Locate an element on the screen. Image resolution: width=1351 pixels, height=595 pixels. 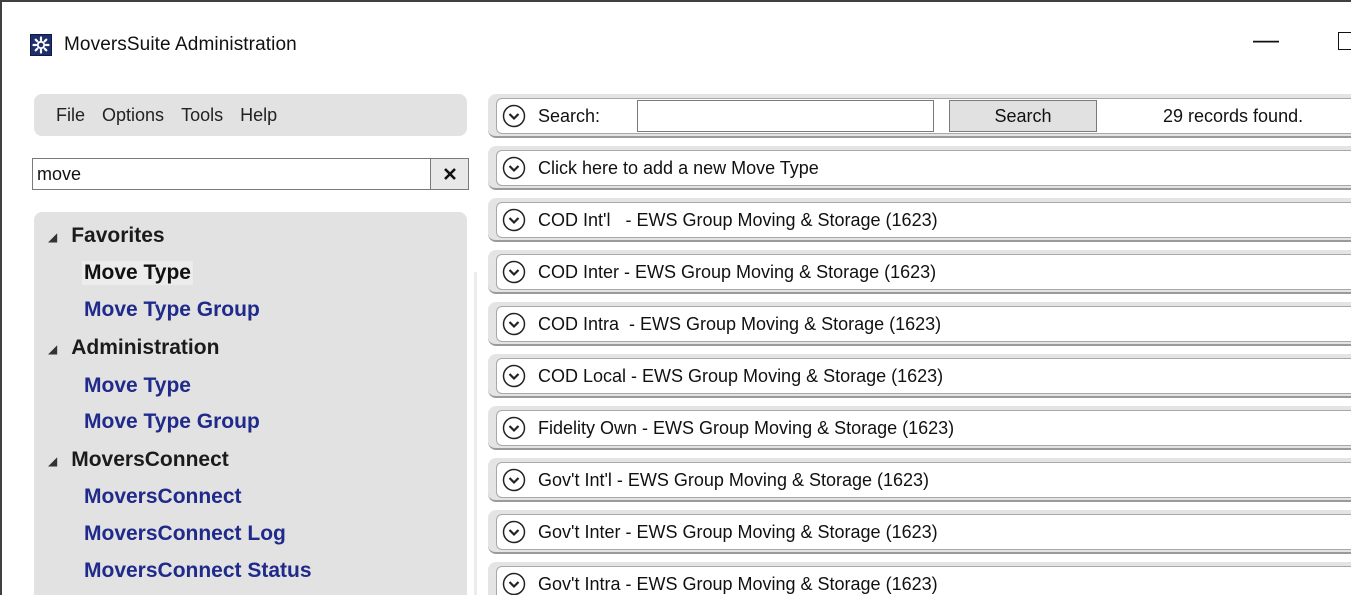
menu-options: Options is located at coordinates (133, 115).